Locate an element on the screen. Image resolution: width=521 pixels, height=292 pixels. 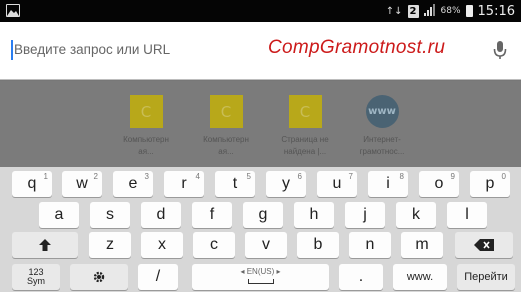
clock: 15:16 is located at coordinates (496, 11).